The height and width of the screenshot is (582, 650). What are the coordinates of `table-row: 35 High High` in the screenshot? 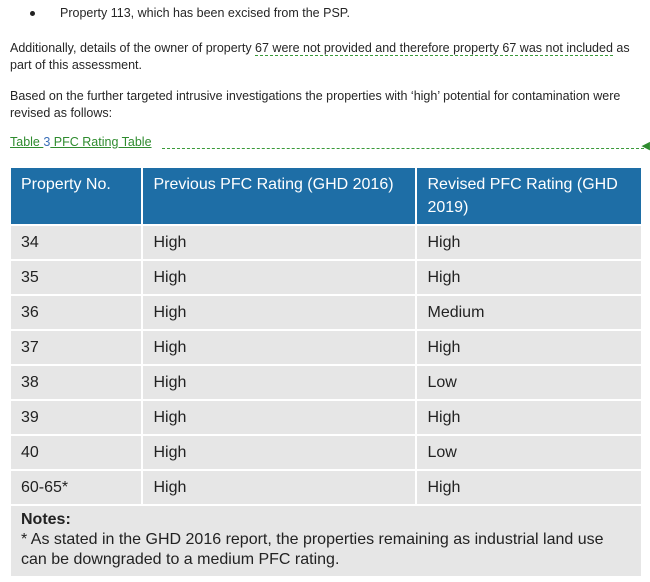 It's located at (326, 277).